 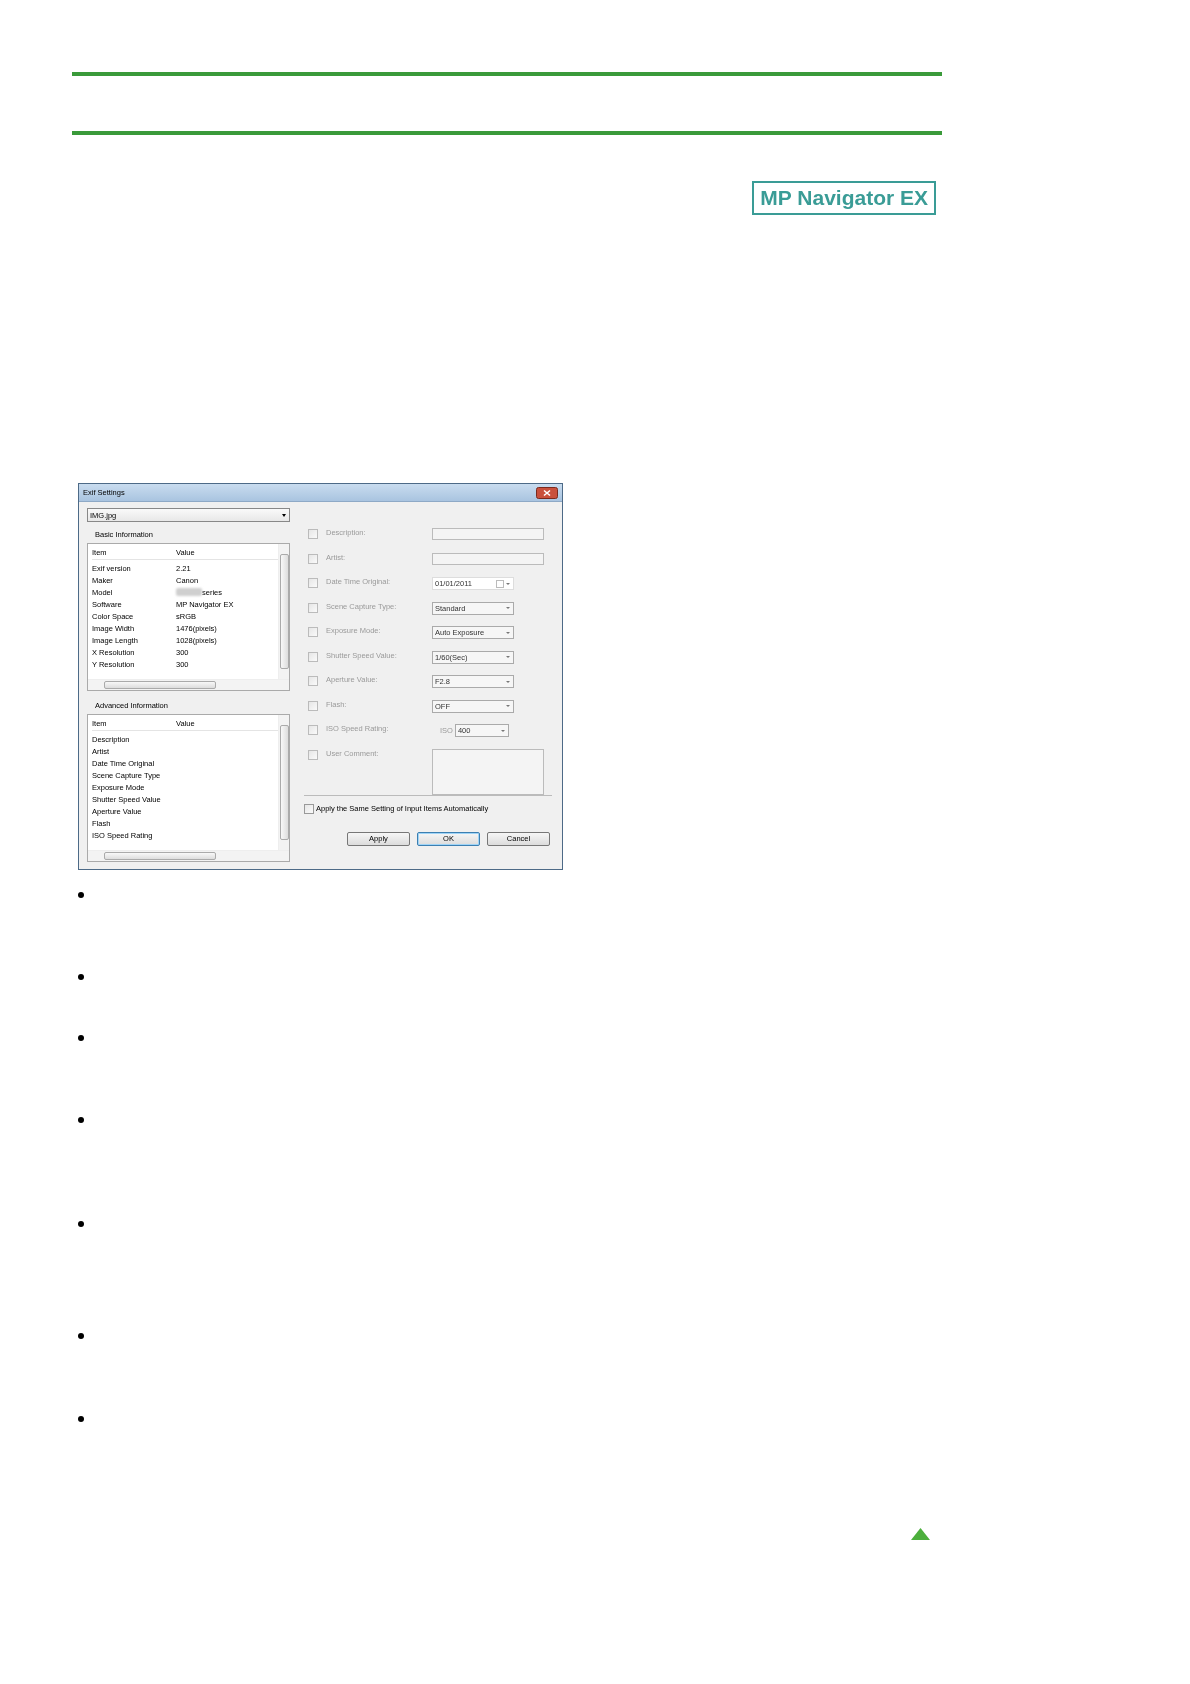 What do you see at coordinates (920, 1534) in the screenshot?
I see `back-to-top-icon` at bounding box center [920, 1534].